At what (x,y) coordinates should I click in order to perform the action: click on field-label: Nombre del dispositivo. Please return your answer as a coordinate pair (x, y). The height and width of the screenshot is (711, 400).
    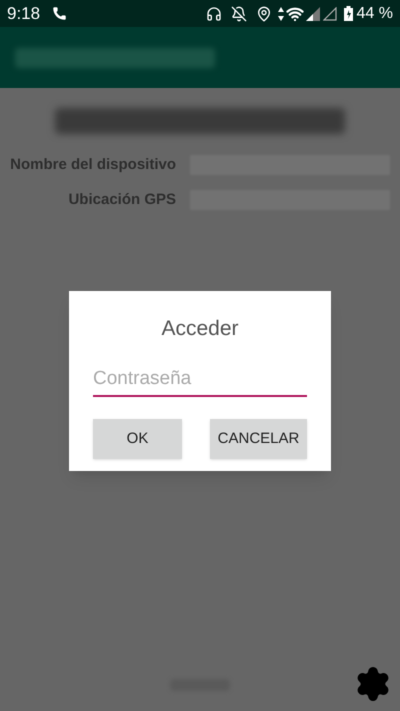
    Looking at the image, I should click on (93, 165).